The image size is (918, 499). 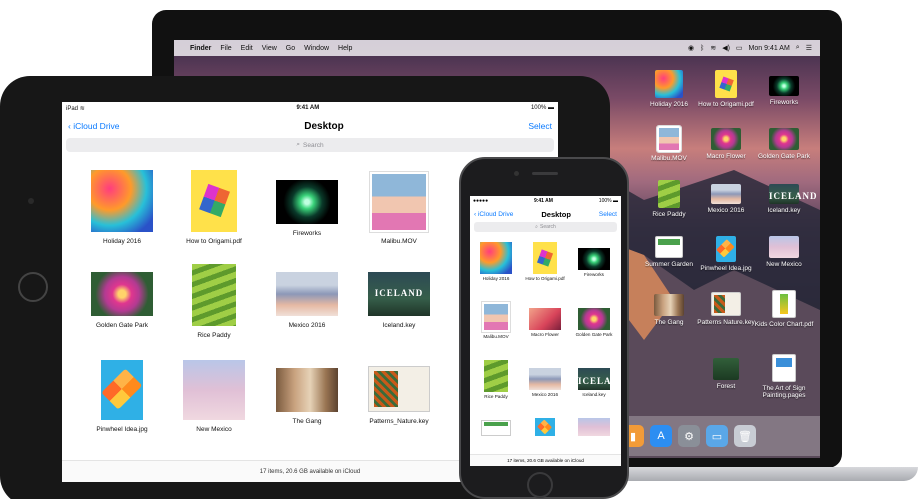 What do you see at coordinates (745, 436) in the screenshot?
I see `trash-icon: 🗑` at bounding box center [745, 436].